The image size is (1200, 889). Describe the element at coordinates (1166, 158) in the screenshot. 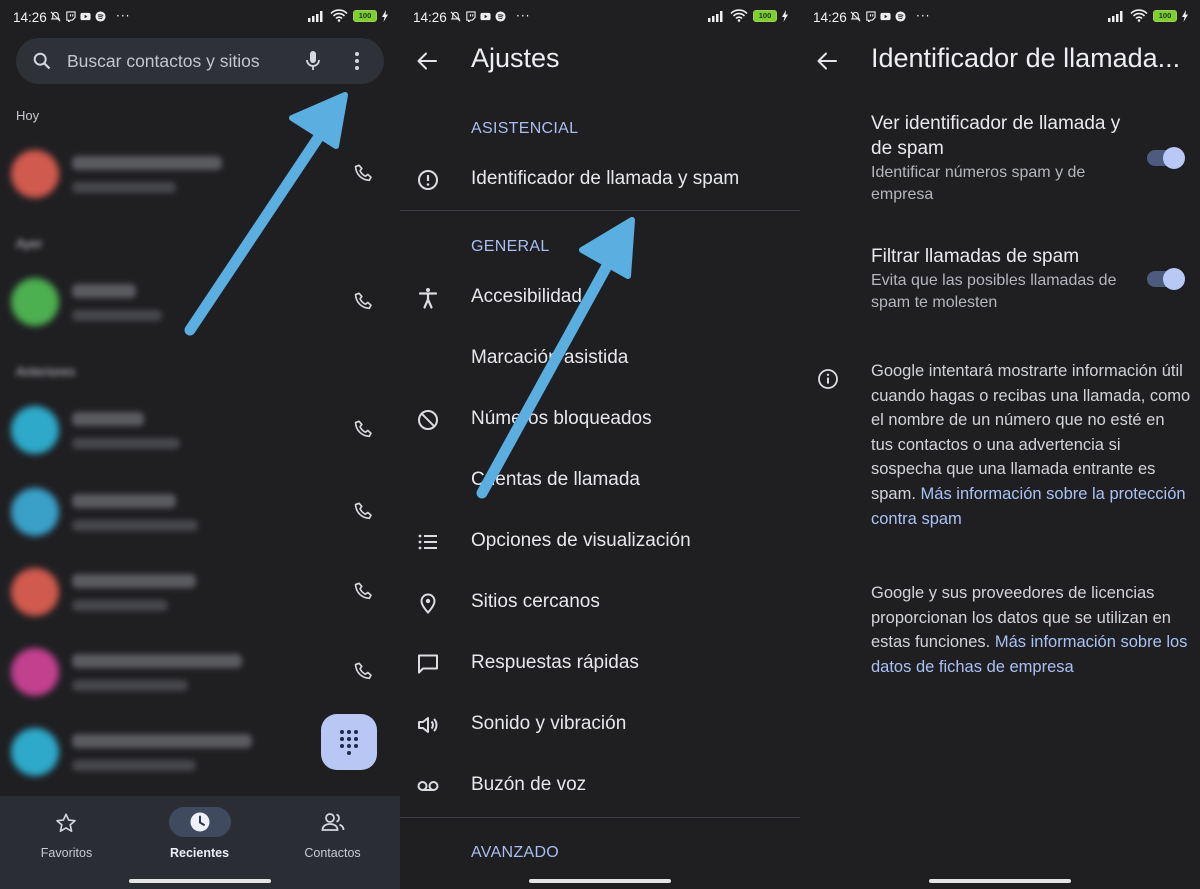

I see `caller-id-toggle` at that location.